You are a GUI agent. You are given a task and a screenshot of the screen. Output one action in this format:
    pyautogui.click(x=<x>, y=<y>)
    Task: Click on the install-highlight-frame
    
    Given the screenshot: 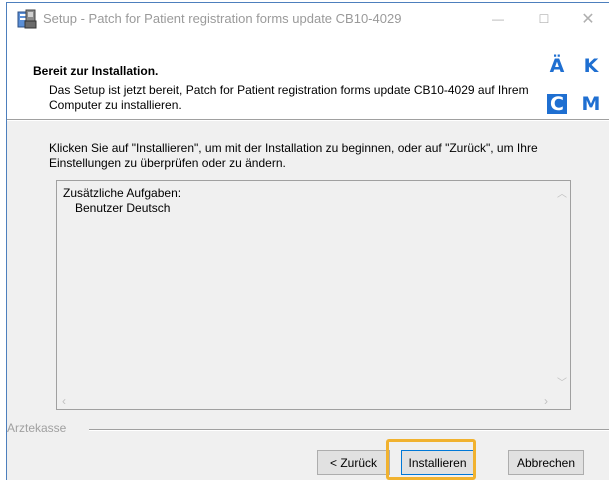 What is the action you would take?
    pyautogui.click(x=431, y=459)
    